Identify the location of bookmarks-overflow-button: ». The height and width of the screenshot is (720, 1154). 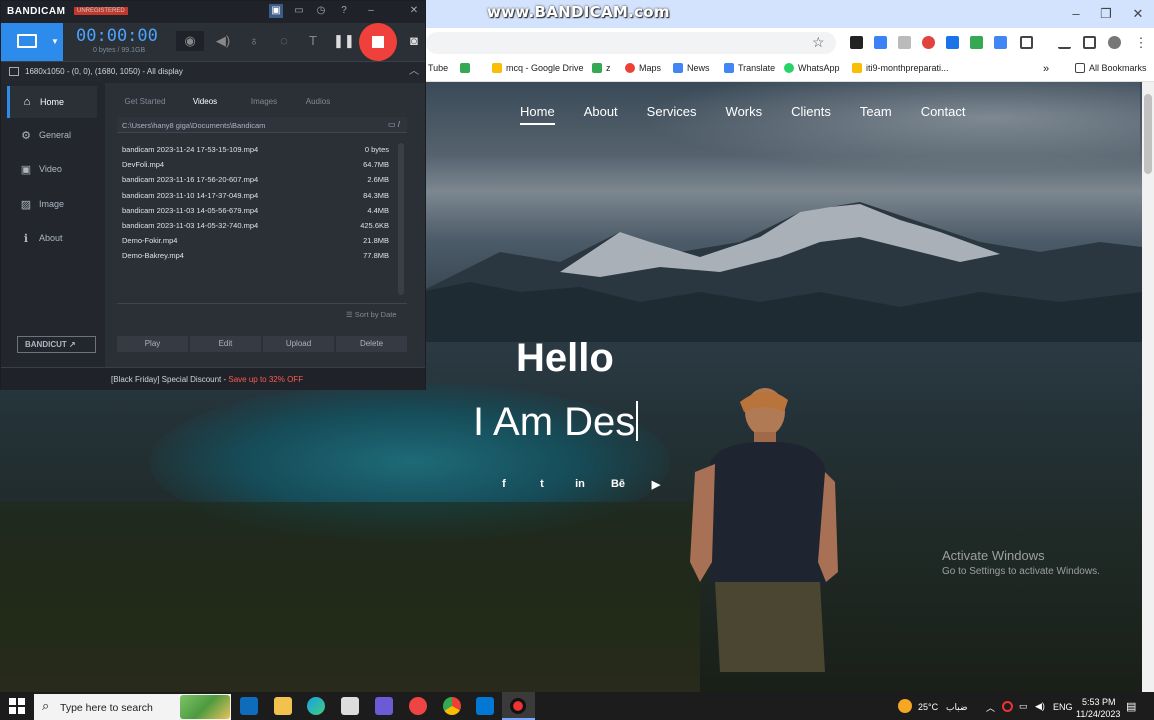
(1046, 69).